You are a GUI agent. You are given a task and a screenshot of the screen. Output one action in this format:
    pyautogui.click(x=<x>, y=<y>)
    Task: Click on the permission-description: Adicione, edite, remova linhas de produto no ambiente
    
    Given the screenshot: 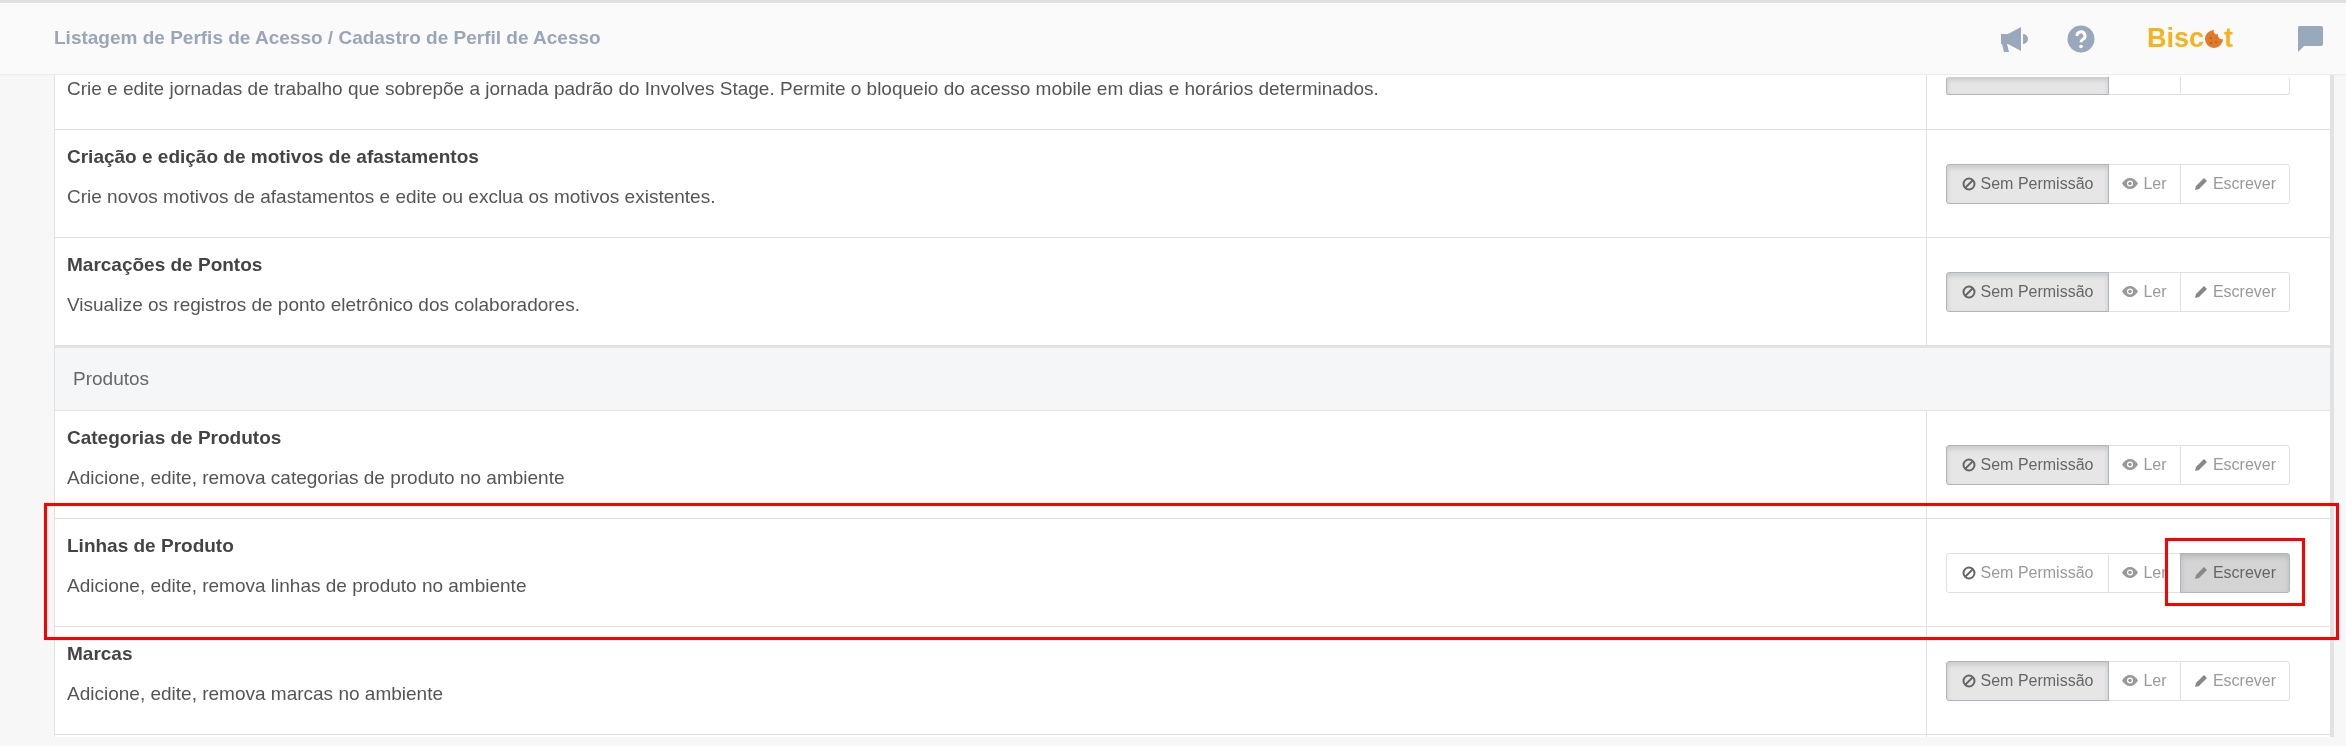 What is the action you would take?
    pyautogui.click(x=297, y=586)
    